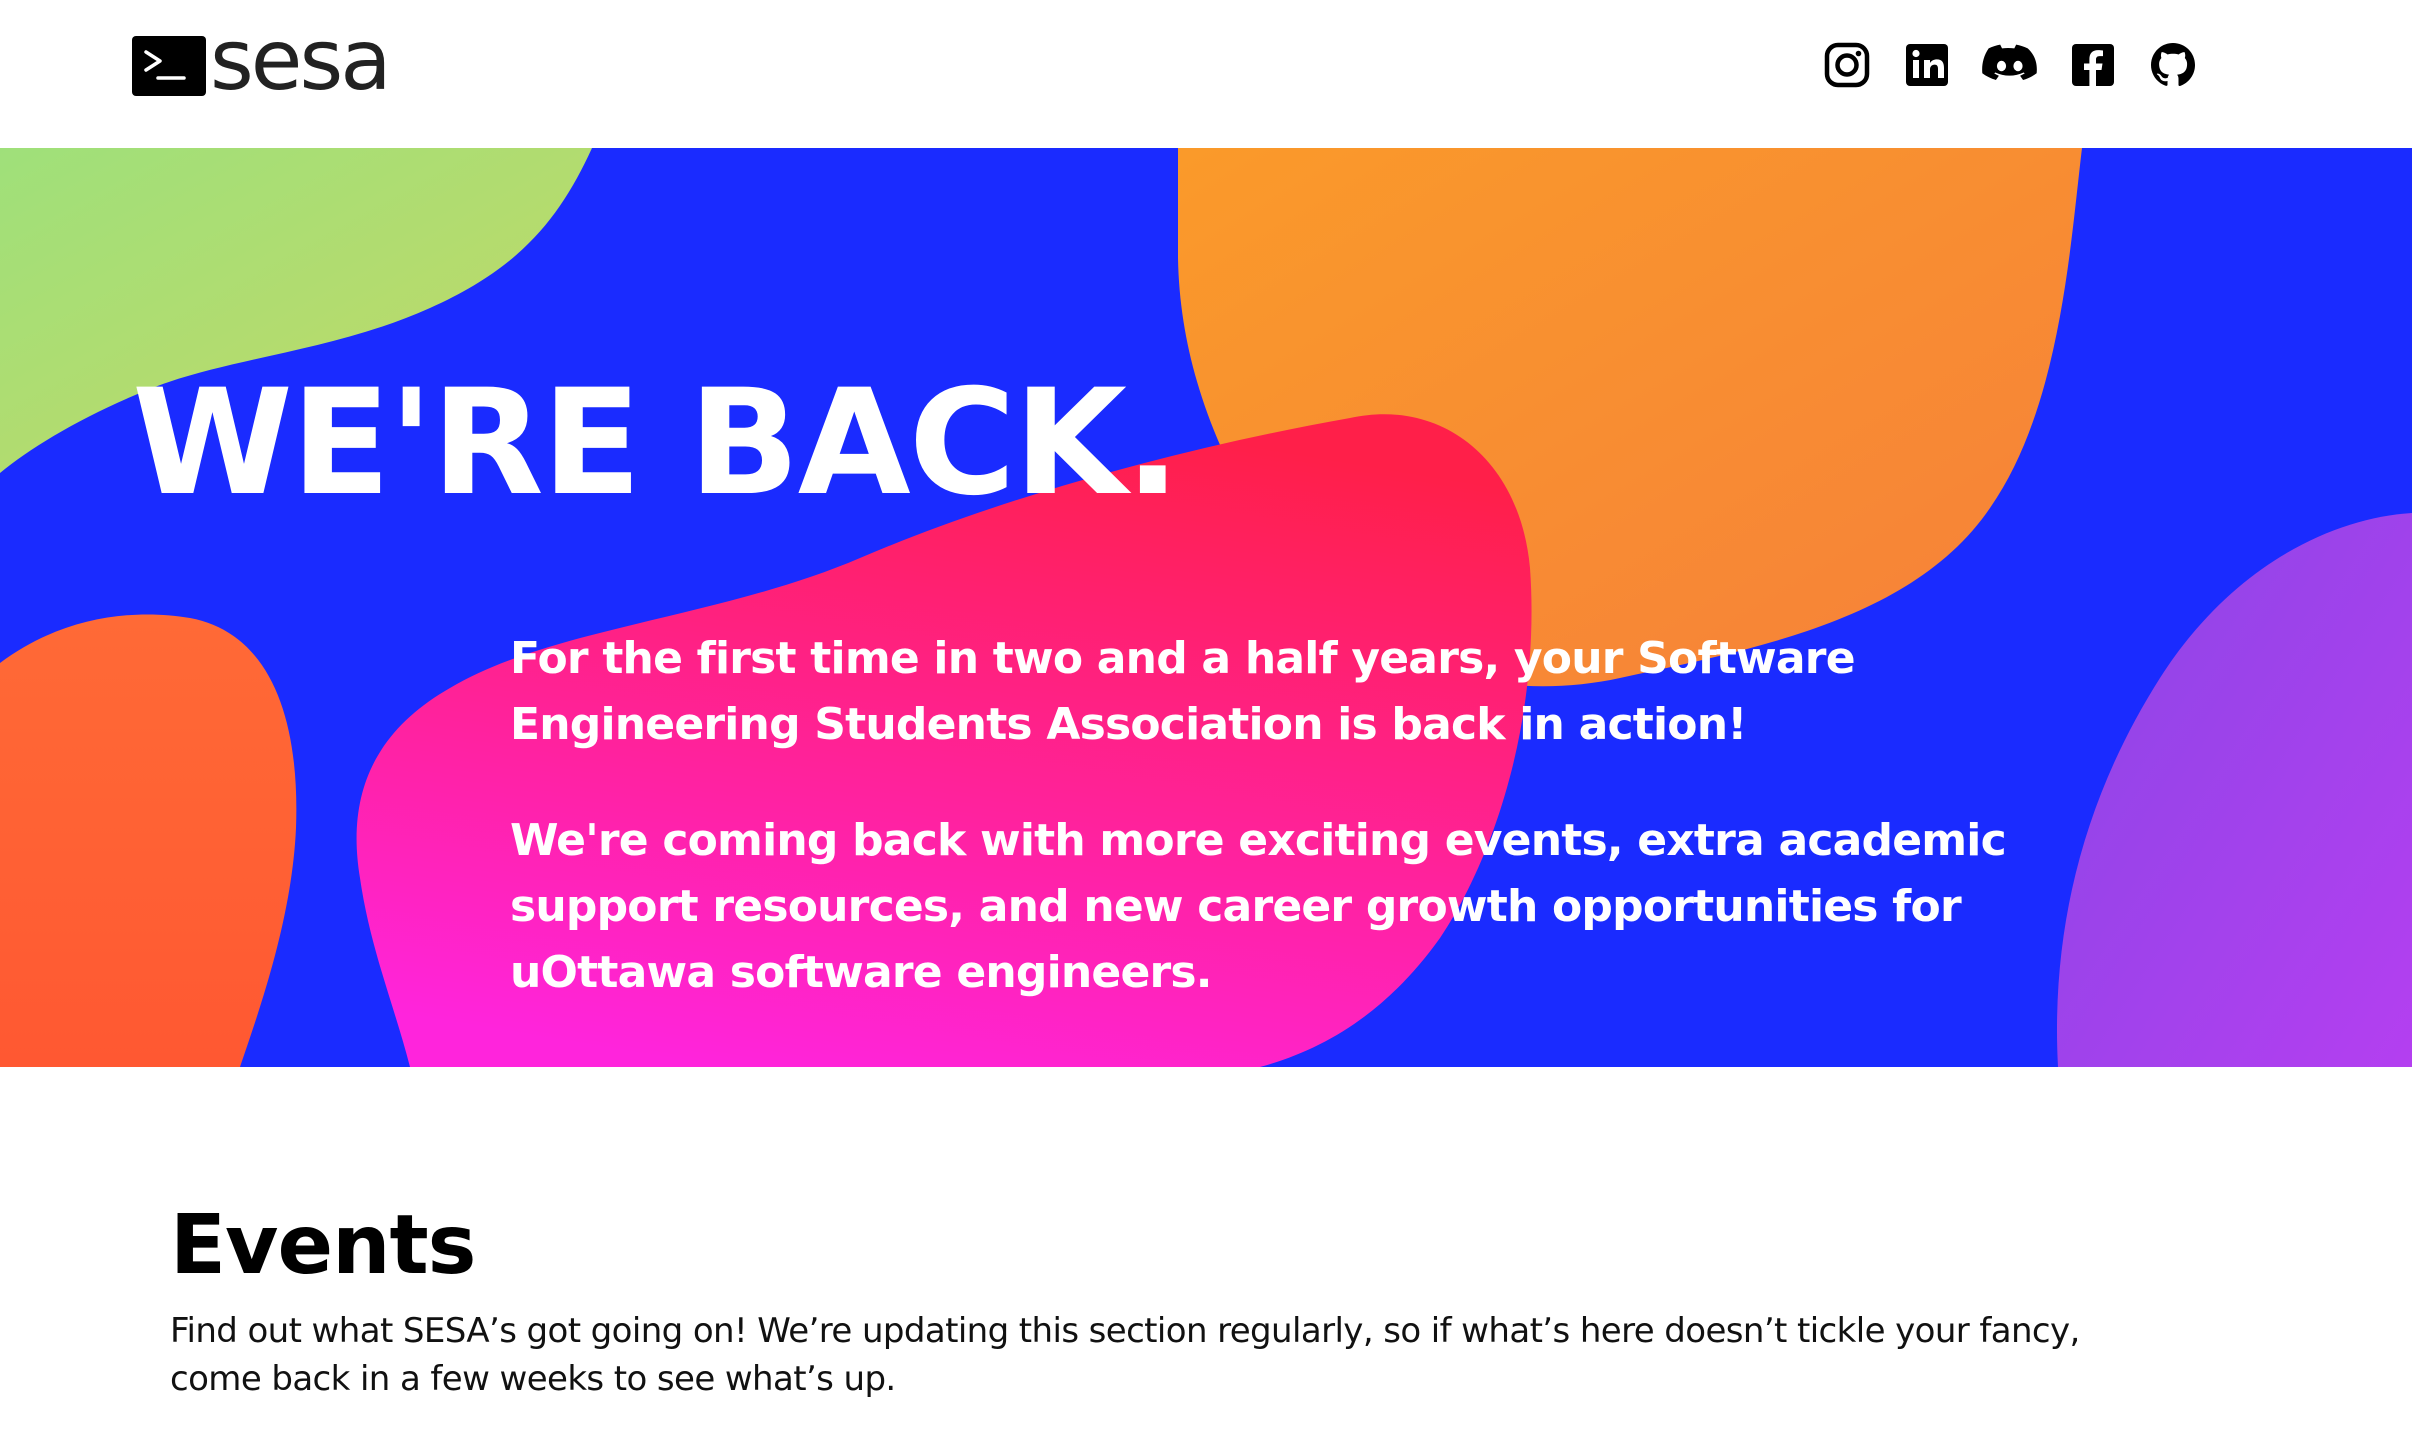 This screenshot has height=1446, width=2412. I want to click on github-link, so click(2173, 65).